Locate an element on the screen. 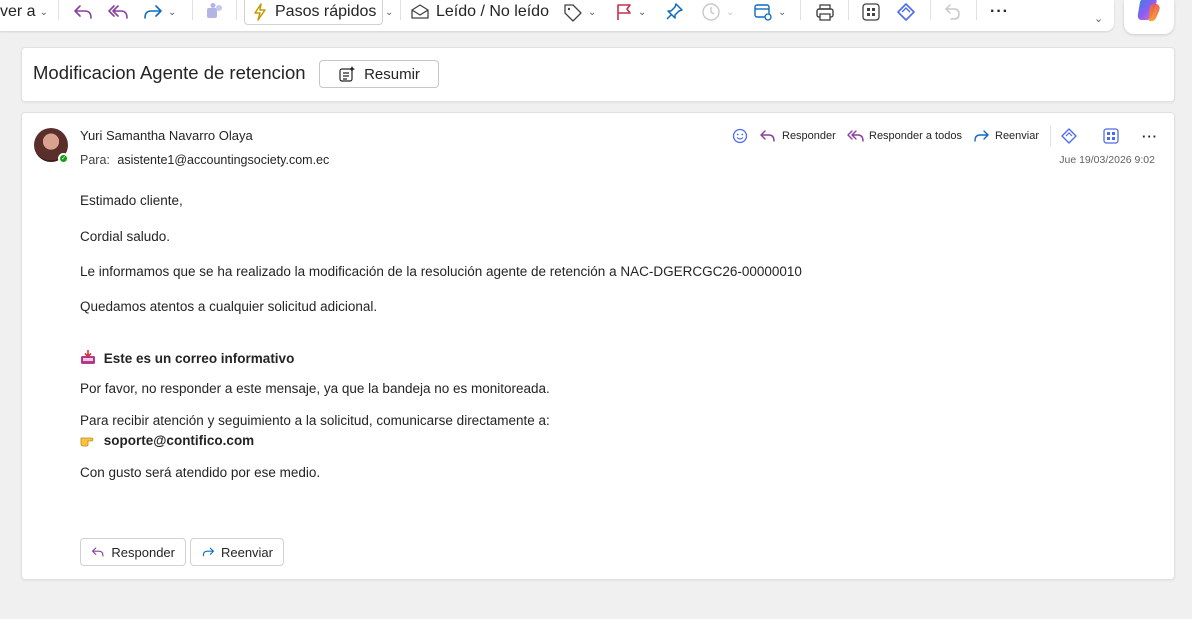 This screenshot has height=619, width=1192. quick-steps-dropdown: ⌄ is located at coordinates (387, 12).